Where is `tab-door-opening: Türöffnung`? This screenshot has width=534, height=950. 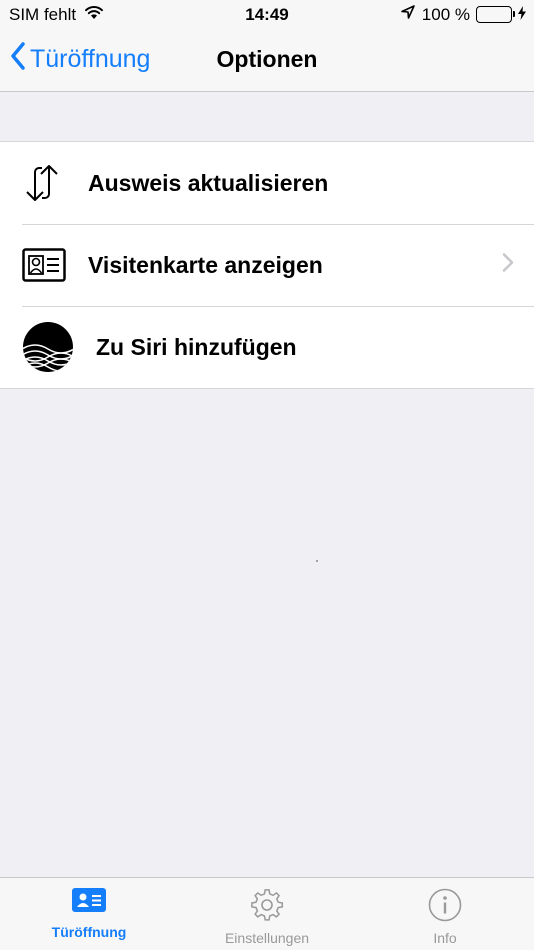
tab-door-opening: Türöffnung is located at coordinates (89, 914).